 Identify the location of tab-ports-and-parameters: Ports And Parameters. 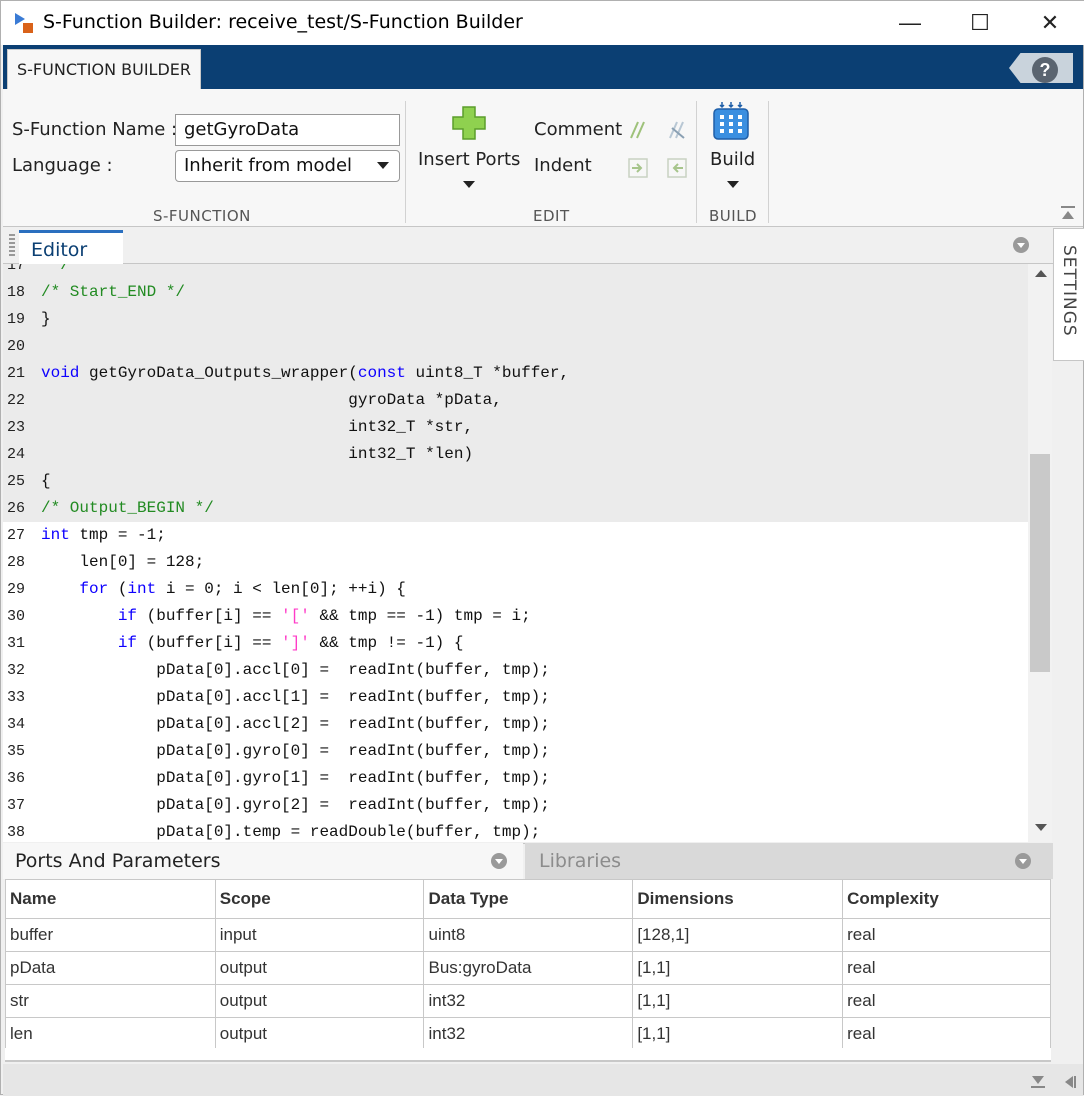
(263, 861).